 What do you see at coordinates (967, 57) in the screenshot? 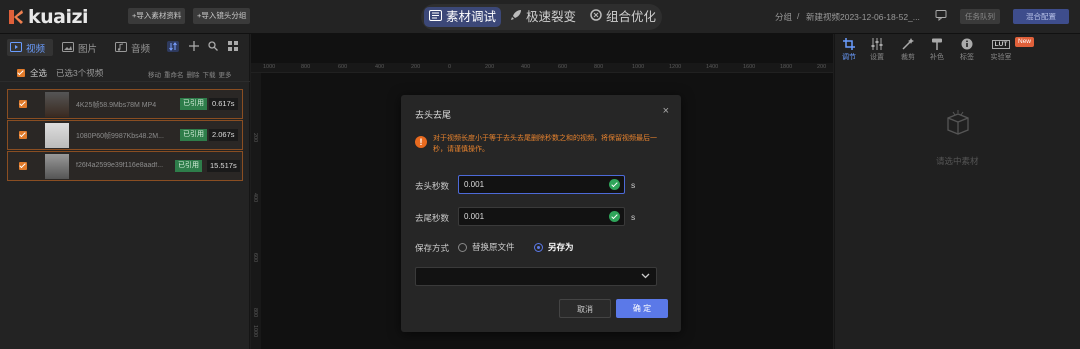
I see `tab-label: 标签` at bounding box center [967, 57].